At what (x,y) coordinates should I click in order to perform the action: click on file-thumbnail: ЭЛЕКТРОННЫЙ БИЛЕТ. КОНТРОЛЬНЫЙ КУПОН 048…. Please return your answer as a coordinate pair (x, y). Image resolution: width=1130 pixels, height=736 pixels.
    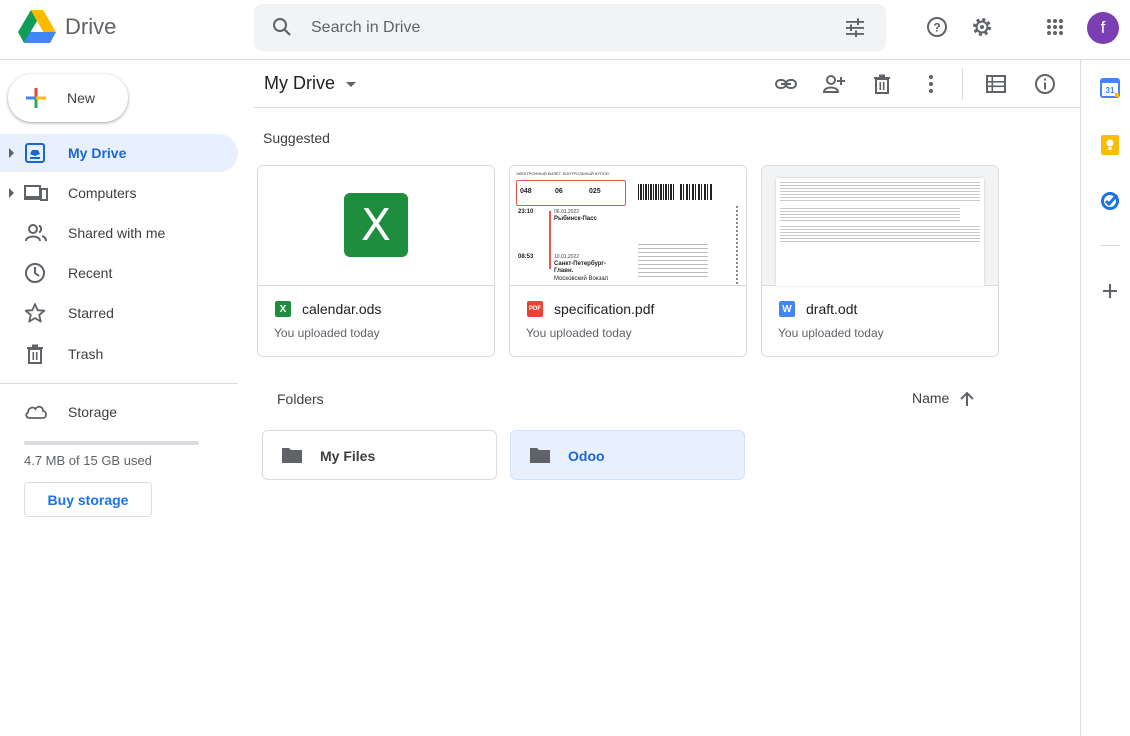
    Looking at the image, I should click on (628, 226).